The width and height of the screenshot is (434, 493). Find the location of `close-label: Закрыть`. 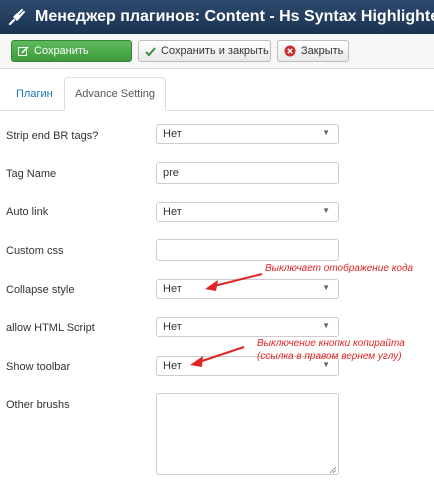

close-label: Закрыть is located at coordinates (322, 51).